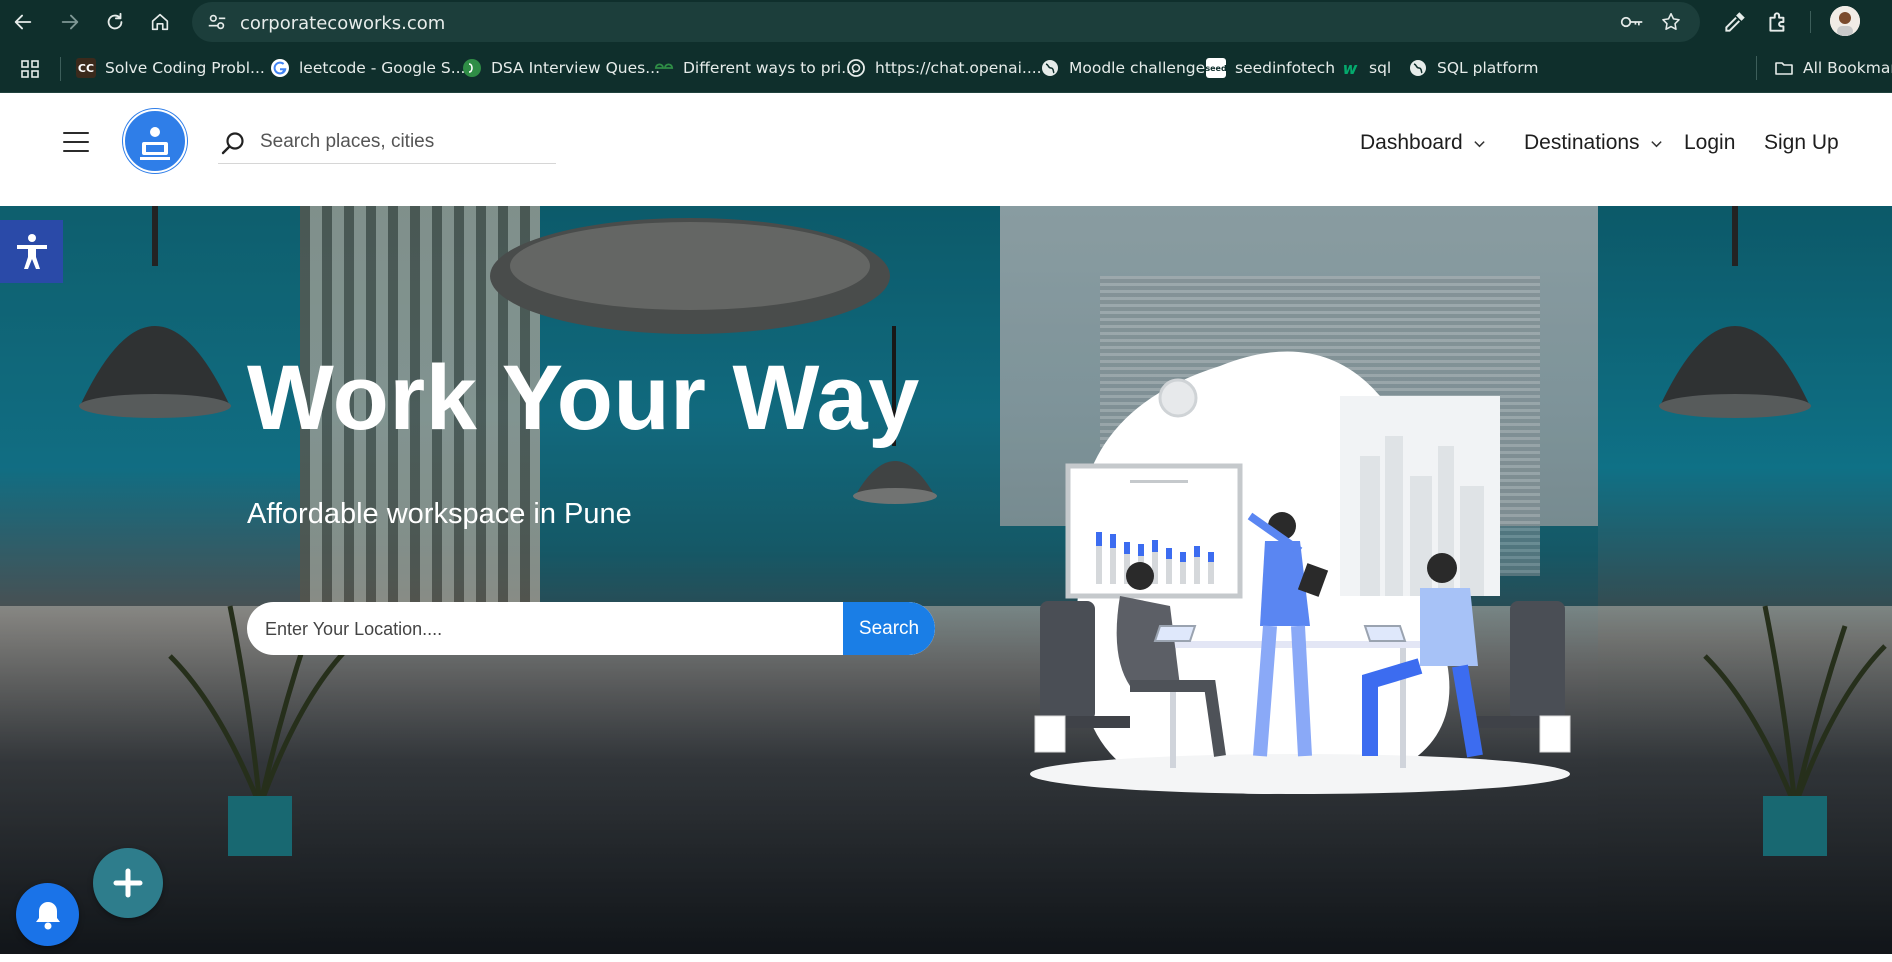 This screenshot has height=962, width=1892. I want to click on arrow-right-icon, so click(70, 22).